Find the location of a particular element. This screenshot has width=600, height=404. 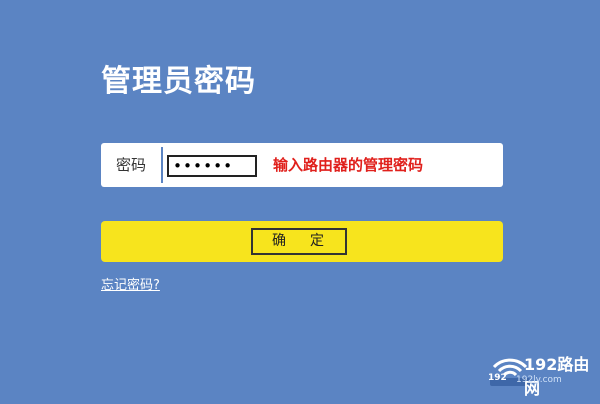

password-hint: 输入路由器的管理密码 is located at coordinates (348, 165).